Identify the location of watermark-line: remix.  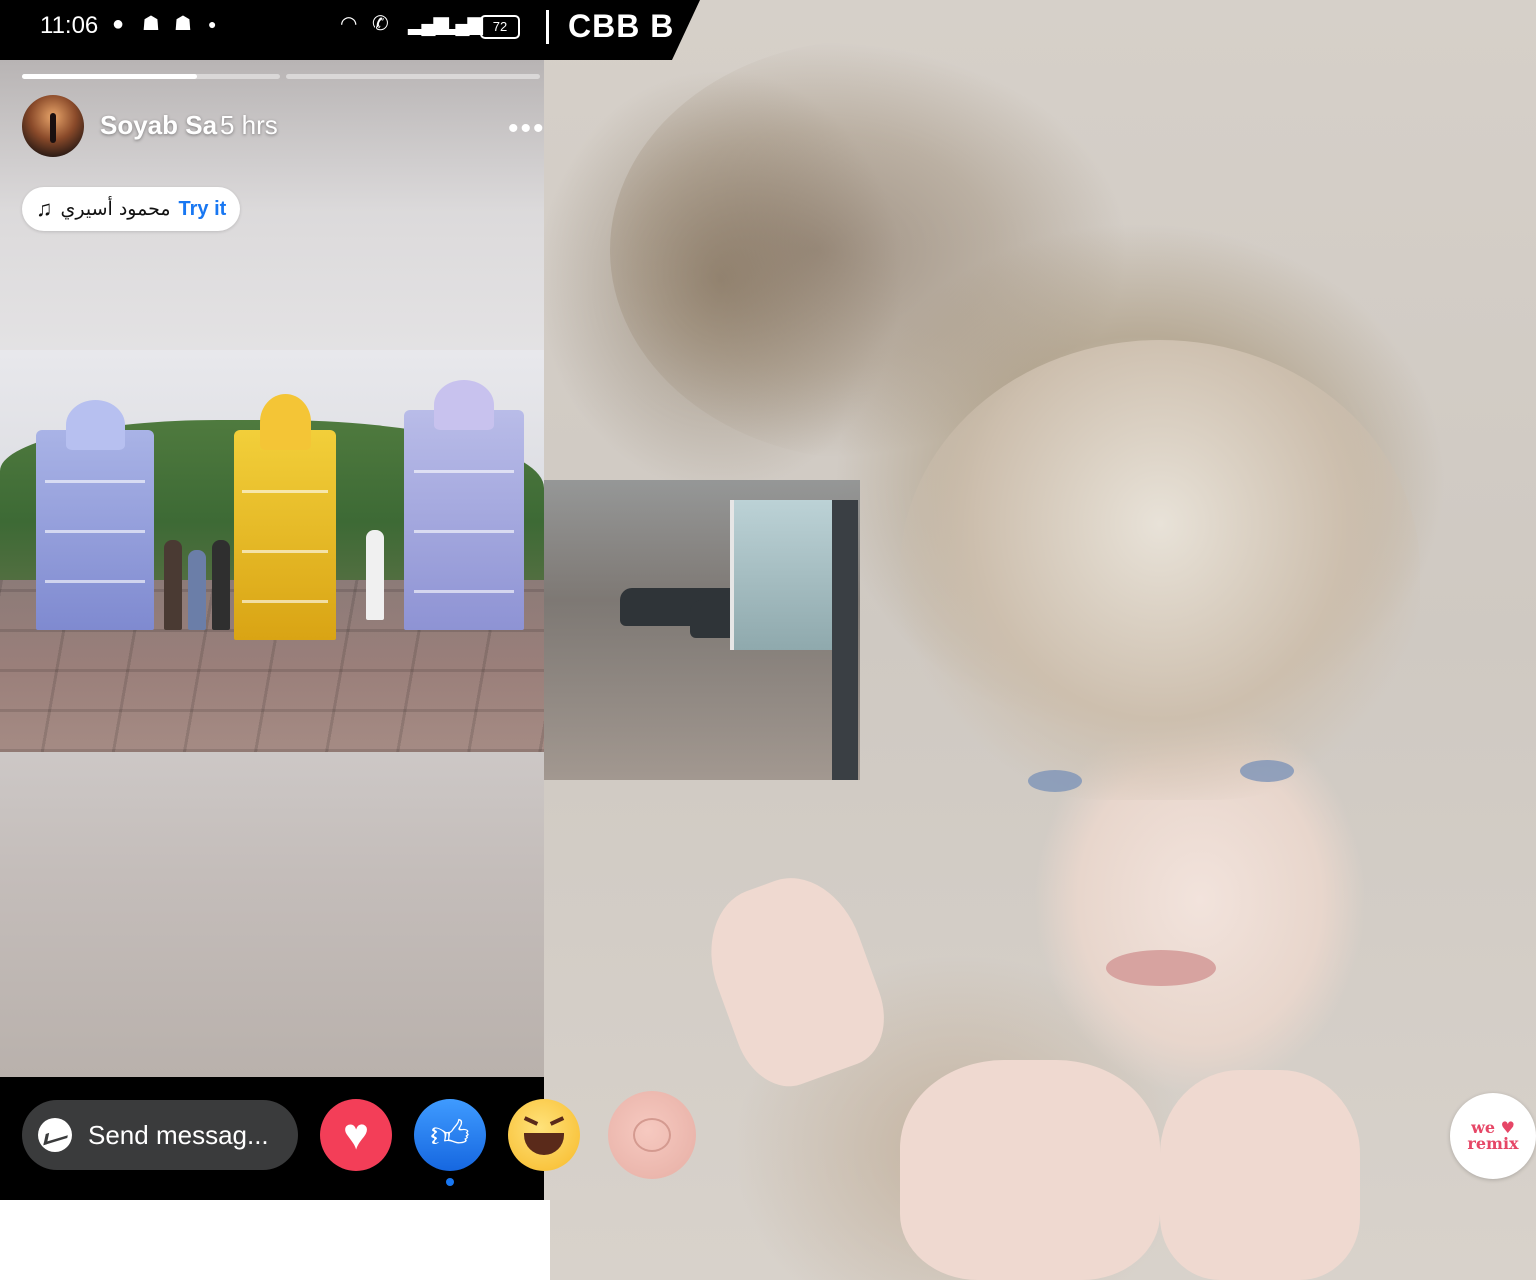
(1493, 1143).